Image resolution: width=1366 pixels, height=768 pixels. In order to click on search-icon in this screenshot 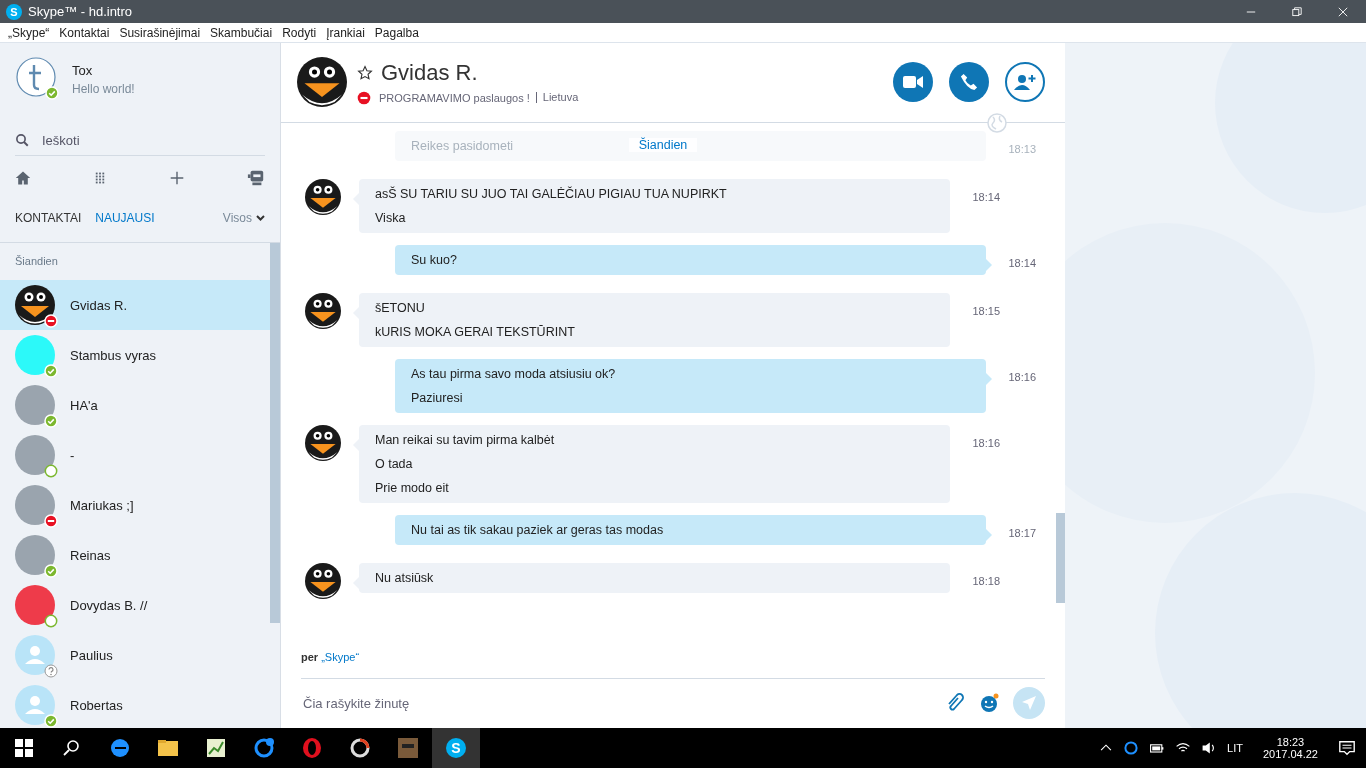, I will do `click(22, 140)`.